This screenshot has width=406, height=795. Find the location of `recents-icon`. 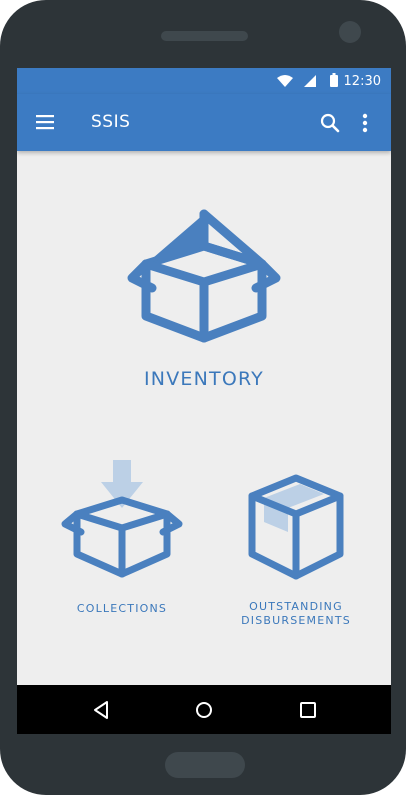

recents-icon is located at coordinates (308, 710).